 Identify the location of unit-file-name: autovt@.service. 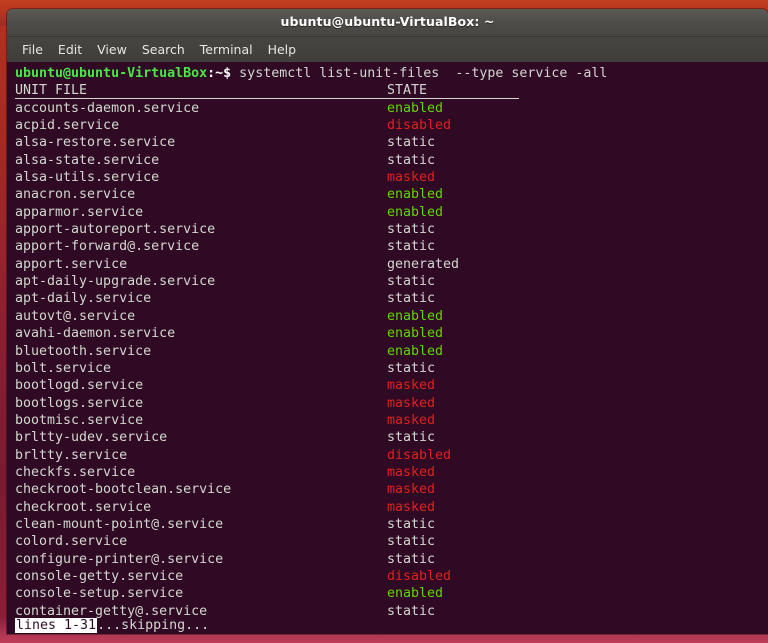
(75, 316).